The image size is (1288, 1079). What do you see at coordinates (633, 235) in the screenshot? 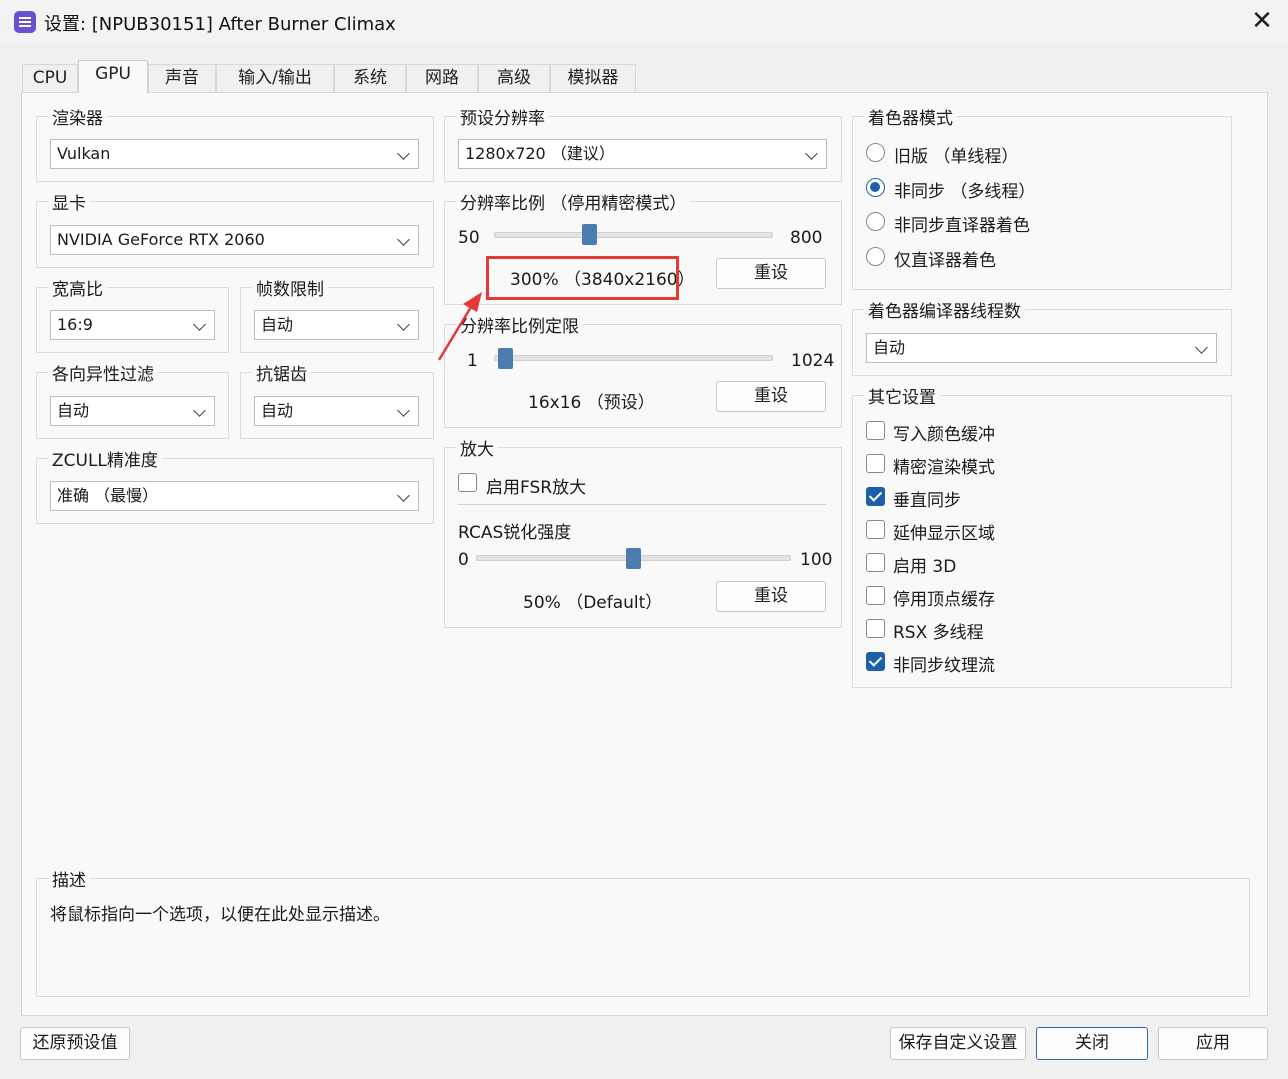
I see `resolution-scale-slider` at bounding box center [633, 235].